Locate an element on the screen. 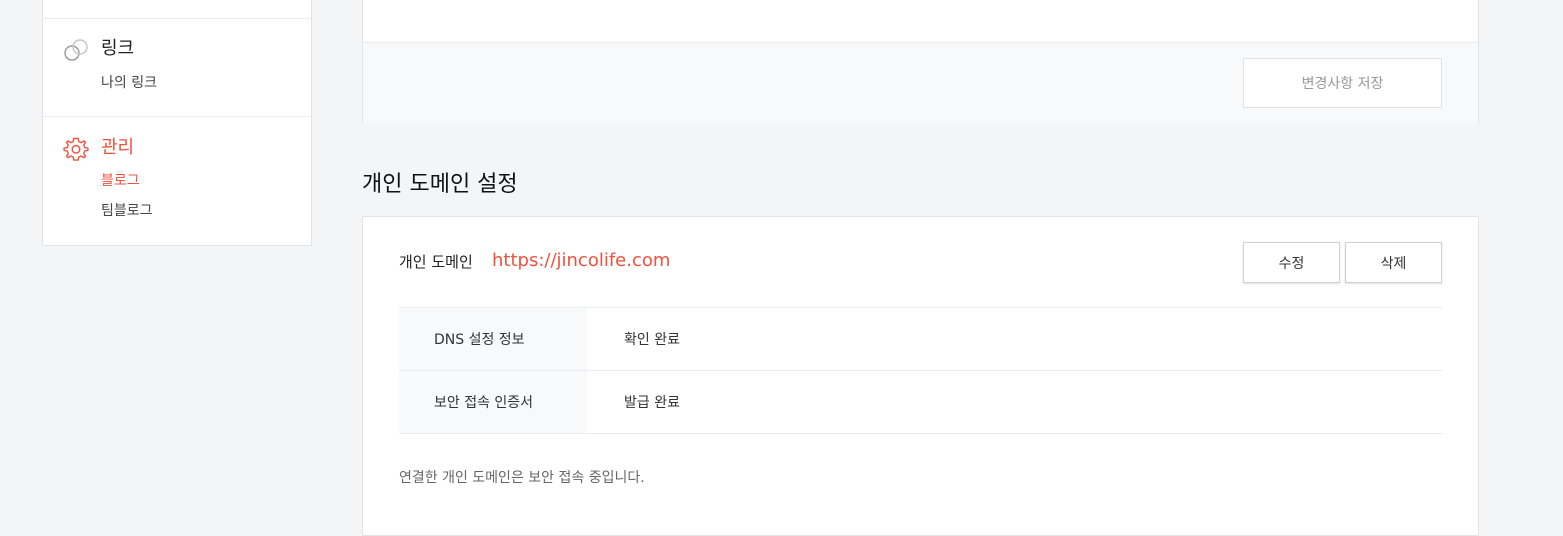 The width and height of the screenshot is (1563, 536). secure-connection-note: 연결한 개인 도메인은 보안 접속 중입니다. is located at coordinates (522, 478).